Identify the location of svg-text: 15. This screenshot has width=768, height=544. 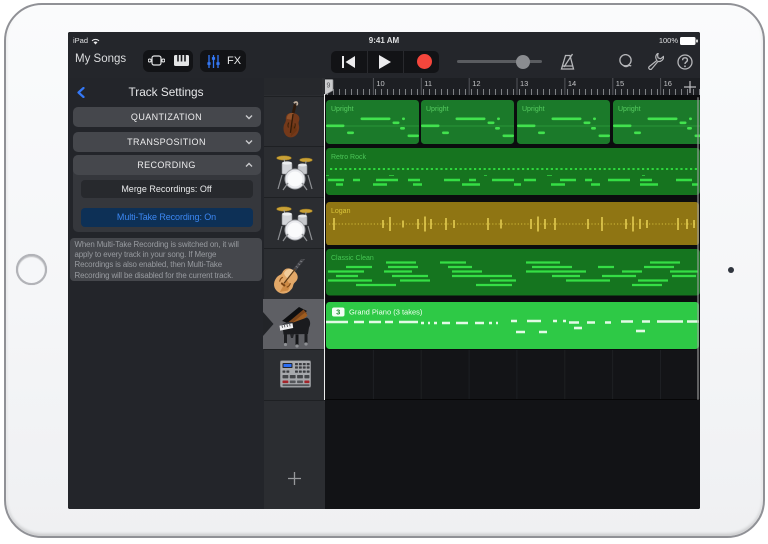
(620, 83).